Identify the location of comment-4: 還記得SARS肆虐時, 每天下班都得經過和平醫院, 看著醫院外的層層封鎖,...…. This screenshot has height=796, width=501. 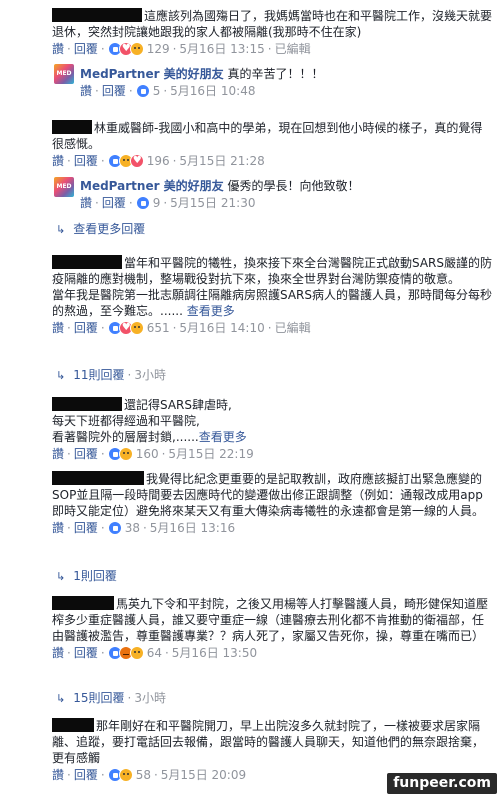
(272, 429).